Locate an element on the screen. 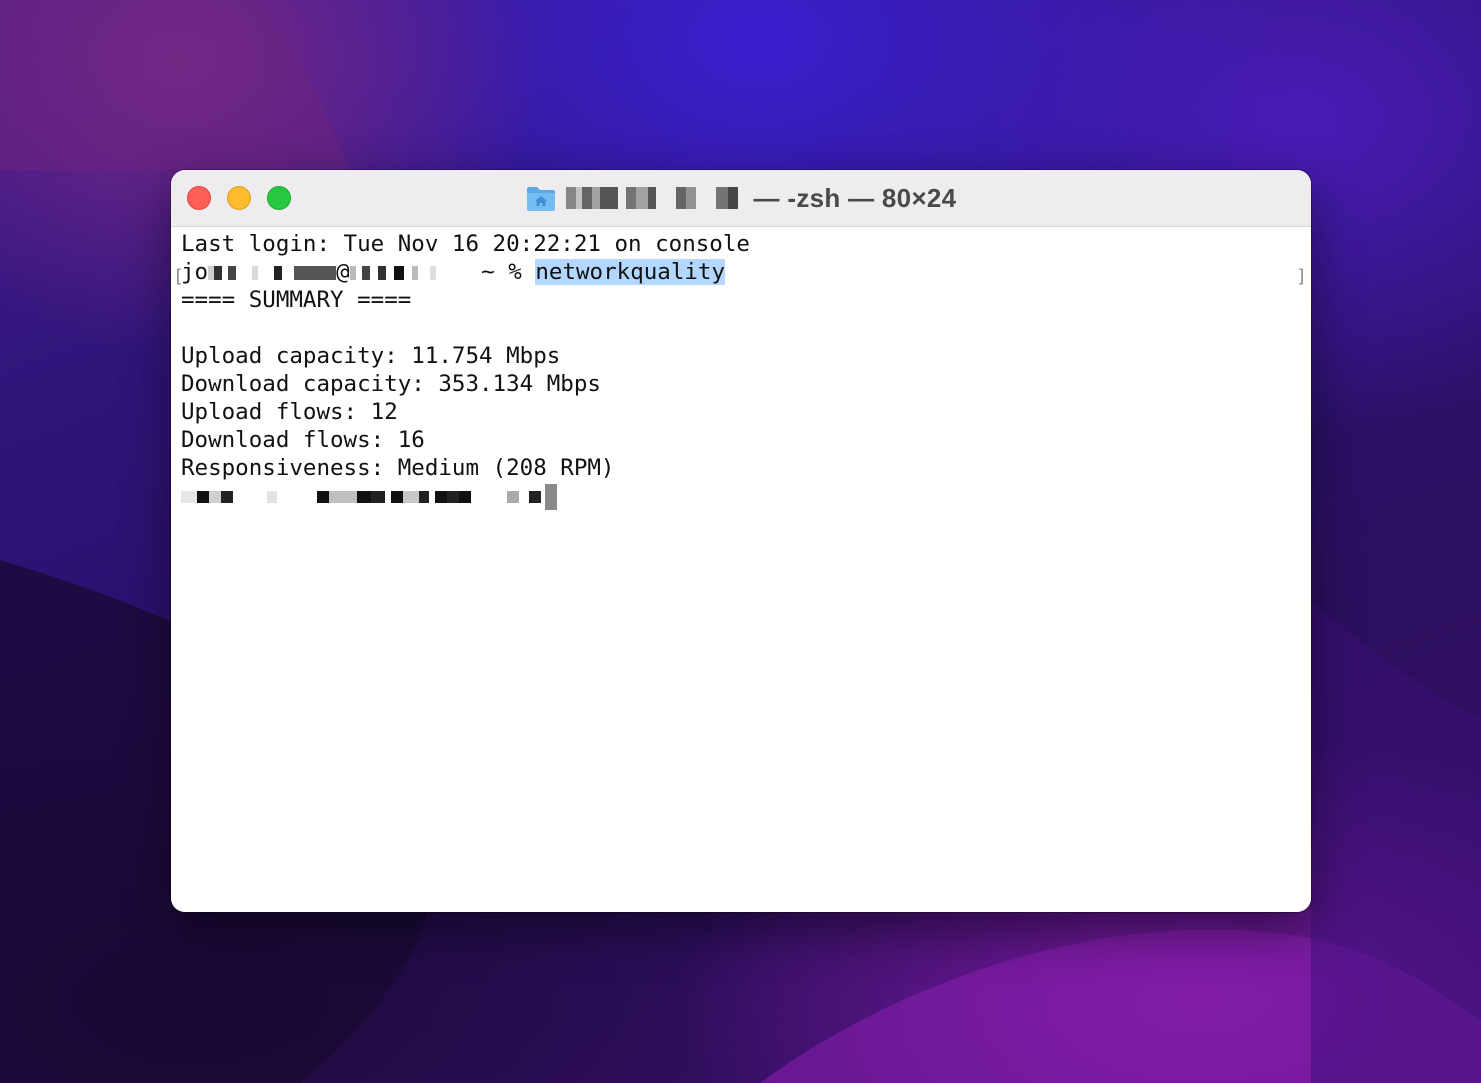  upload-capacity-line: Upload capacity: 11.754 Mbps is located at coordinates (371, 356).